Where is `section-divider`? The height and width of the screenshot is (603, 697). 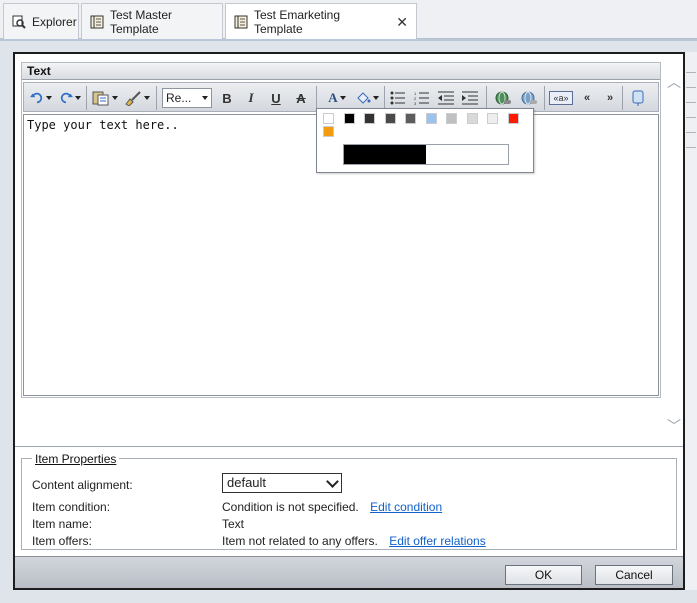 section-divider is located at coordinates (349, 446).